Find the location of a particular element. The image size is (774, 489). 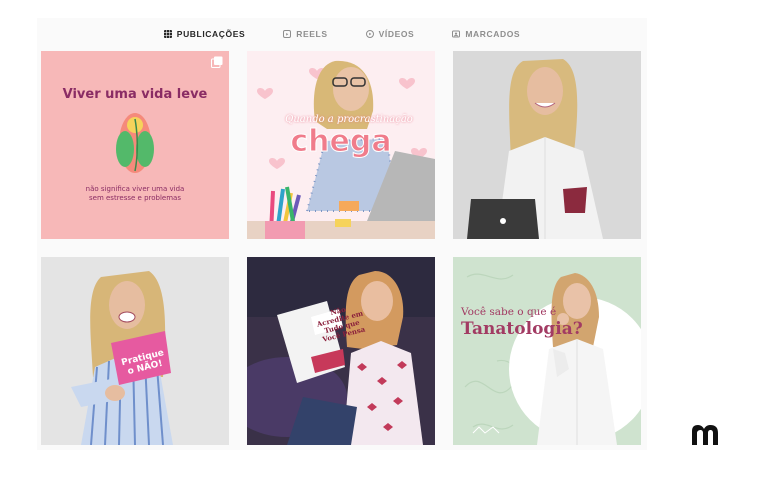

post-question: Você sabe o que é is located at coordinates (509, 312).